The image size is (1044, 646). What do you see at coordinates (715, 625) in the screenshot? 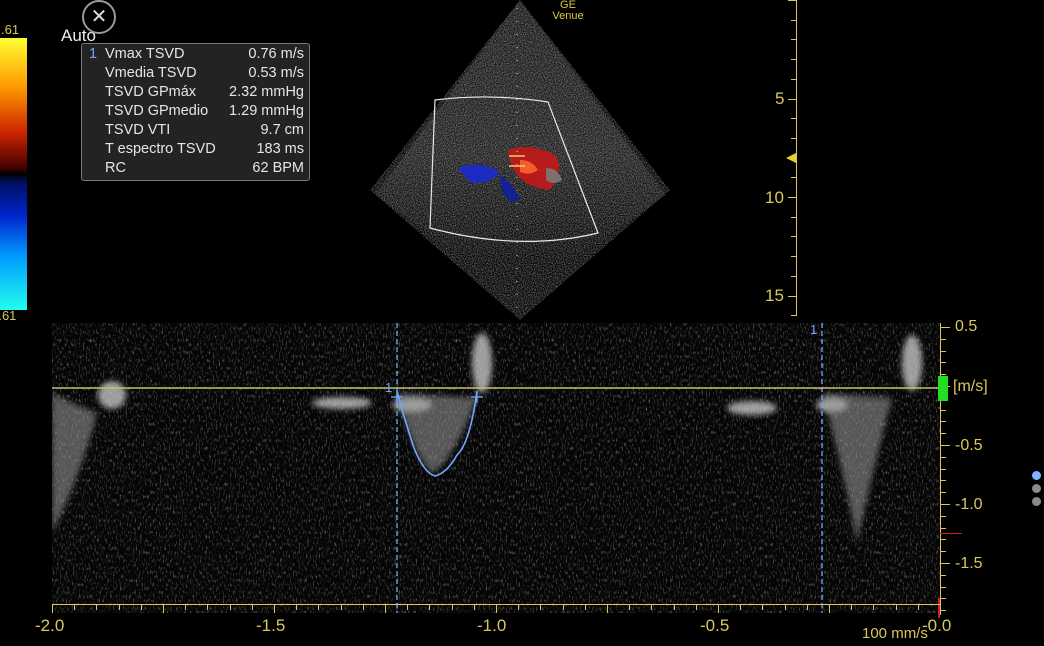
I see `time-label: -0.5` at bounding box center [715, 625].